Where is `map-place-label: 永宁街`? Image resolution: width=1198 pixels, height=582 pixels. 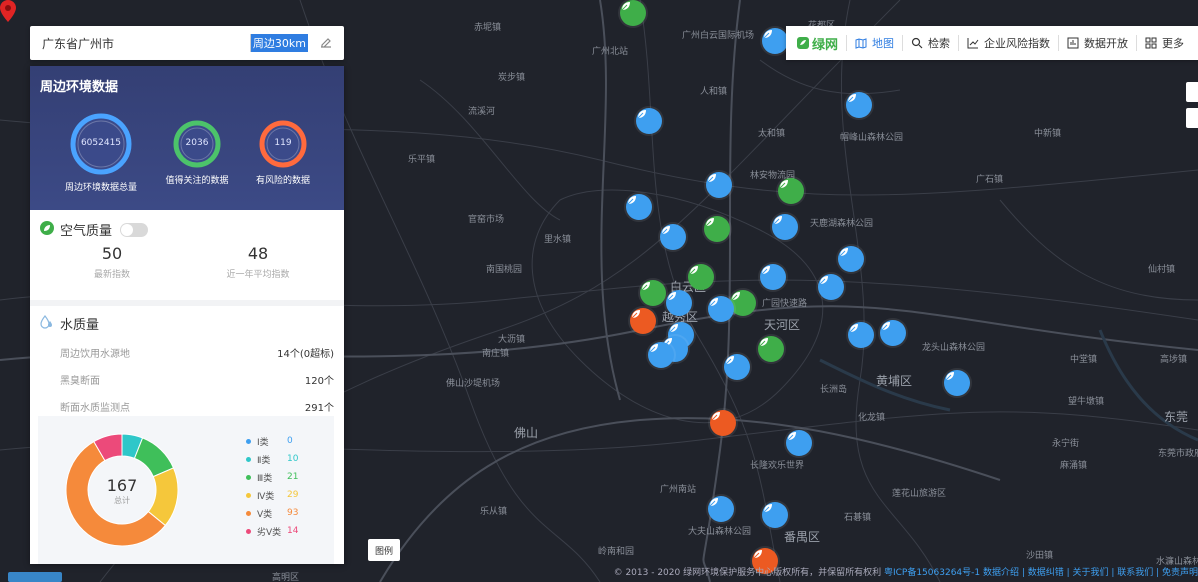 map-place-label: 永宁街 is located at coordinates (1066, 444).